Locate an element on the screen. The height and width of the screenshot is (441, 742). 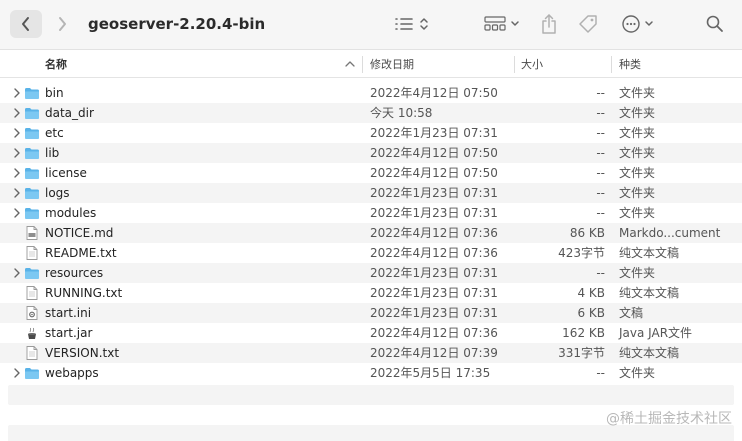
file-name: RUNNING.txt is located at coordinates (84, 293).